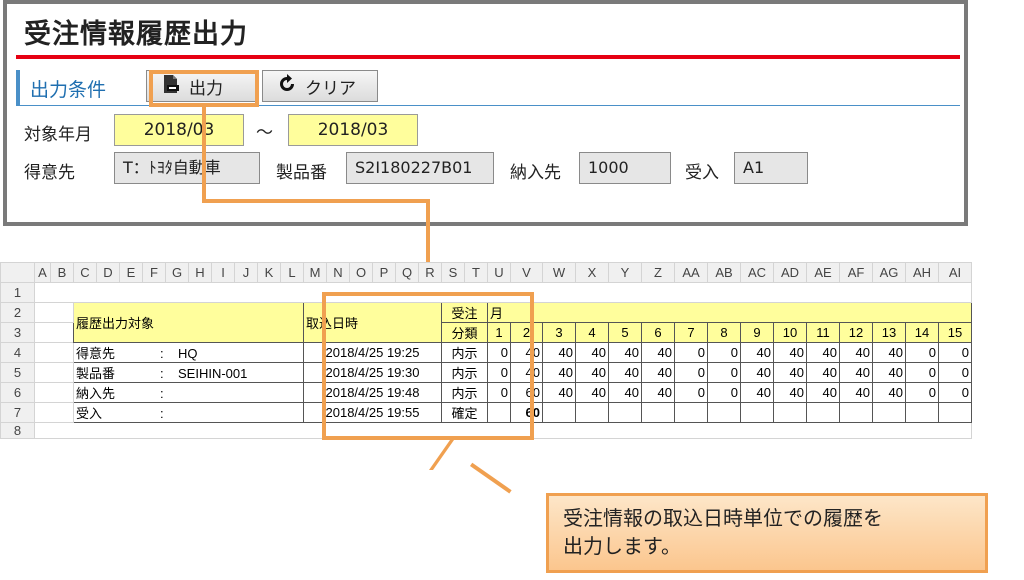 The image size is (1024, 580). Describe the element at coordinates (559, 272) in the screenshot. I see `column-header: W` at that location.